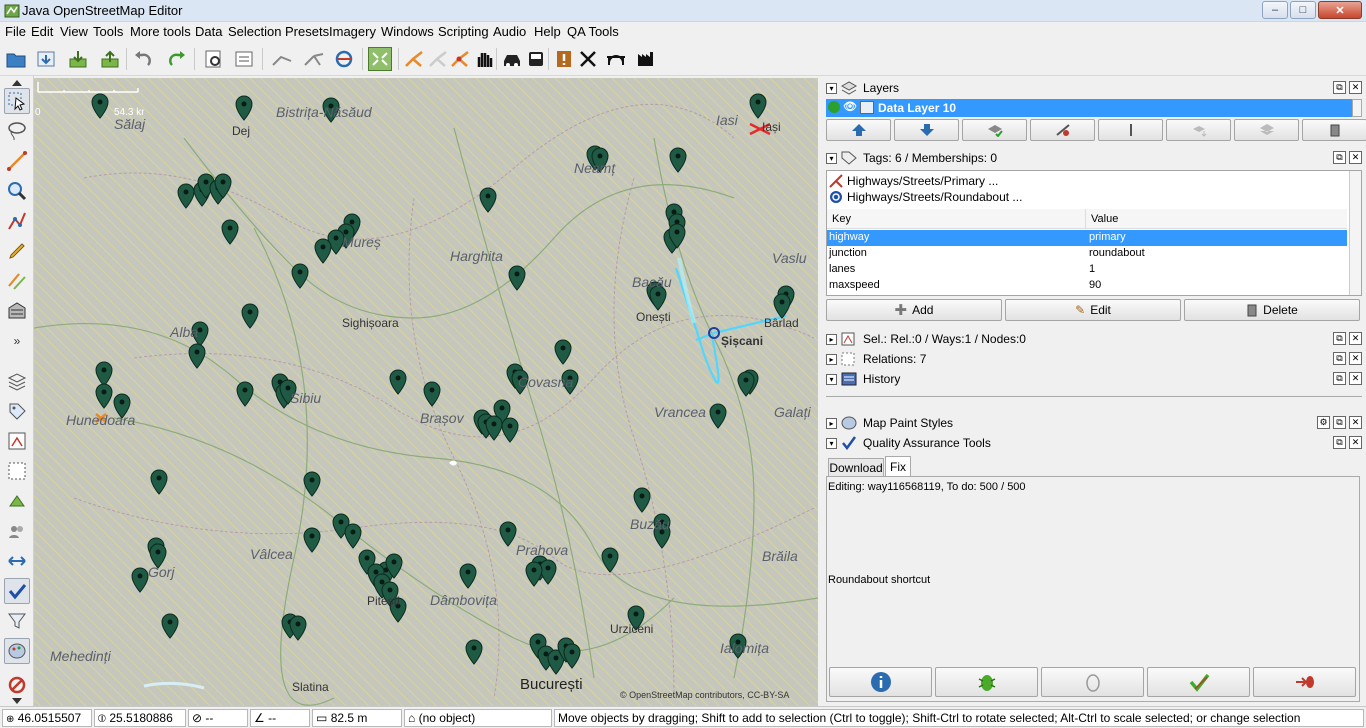  I want to click on show-hide-button, so click(1062, 130).